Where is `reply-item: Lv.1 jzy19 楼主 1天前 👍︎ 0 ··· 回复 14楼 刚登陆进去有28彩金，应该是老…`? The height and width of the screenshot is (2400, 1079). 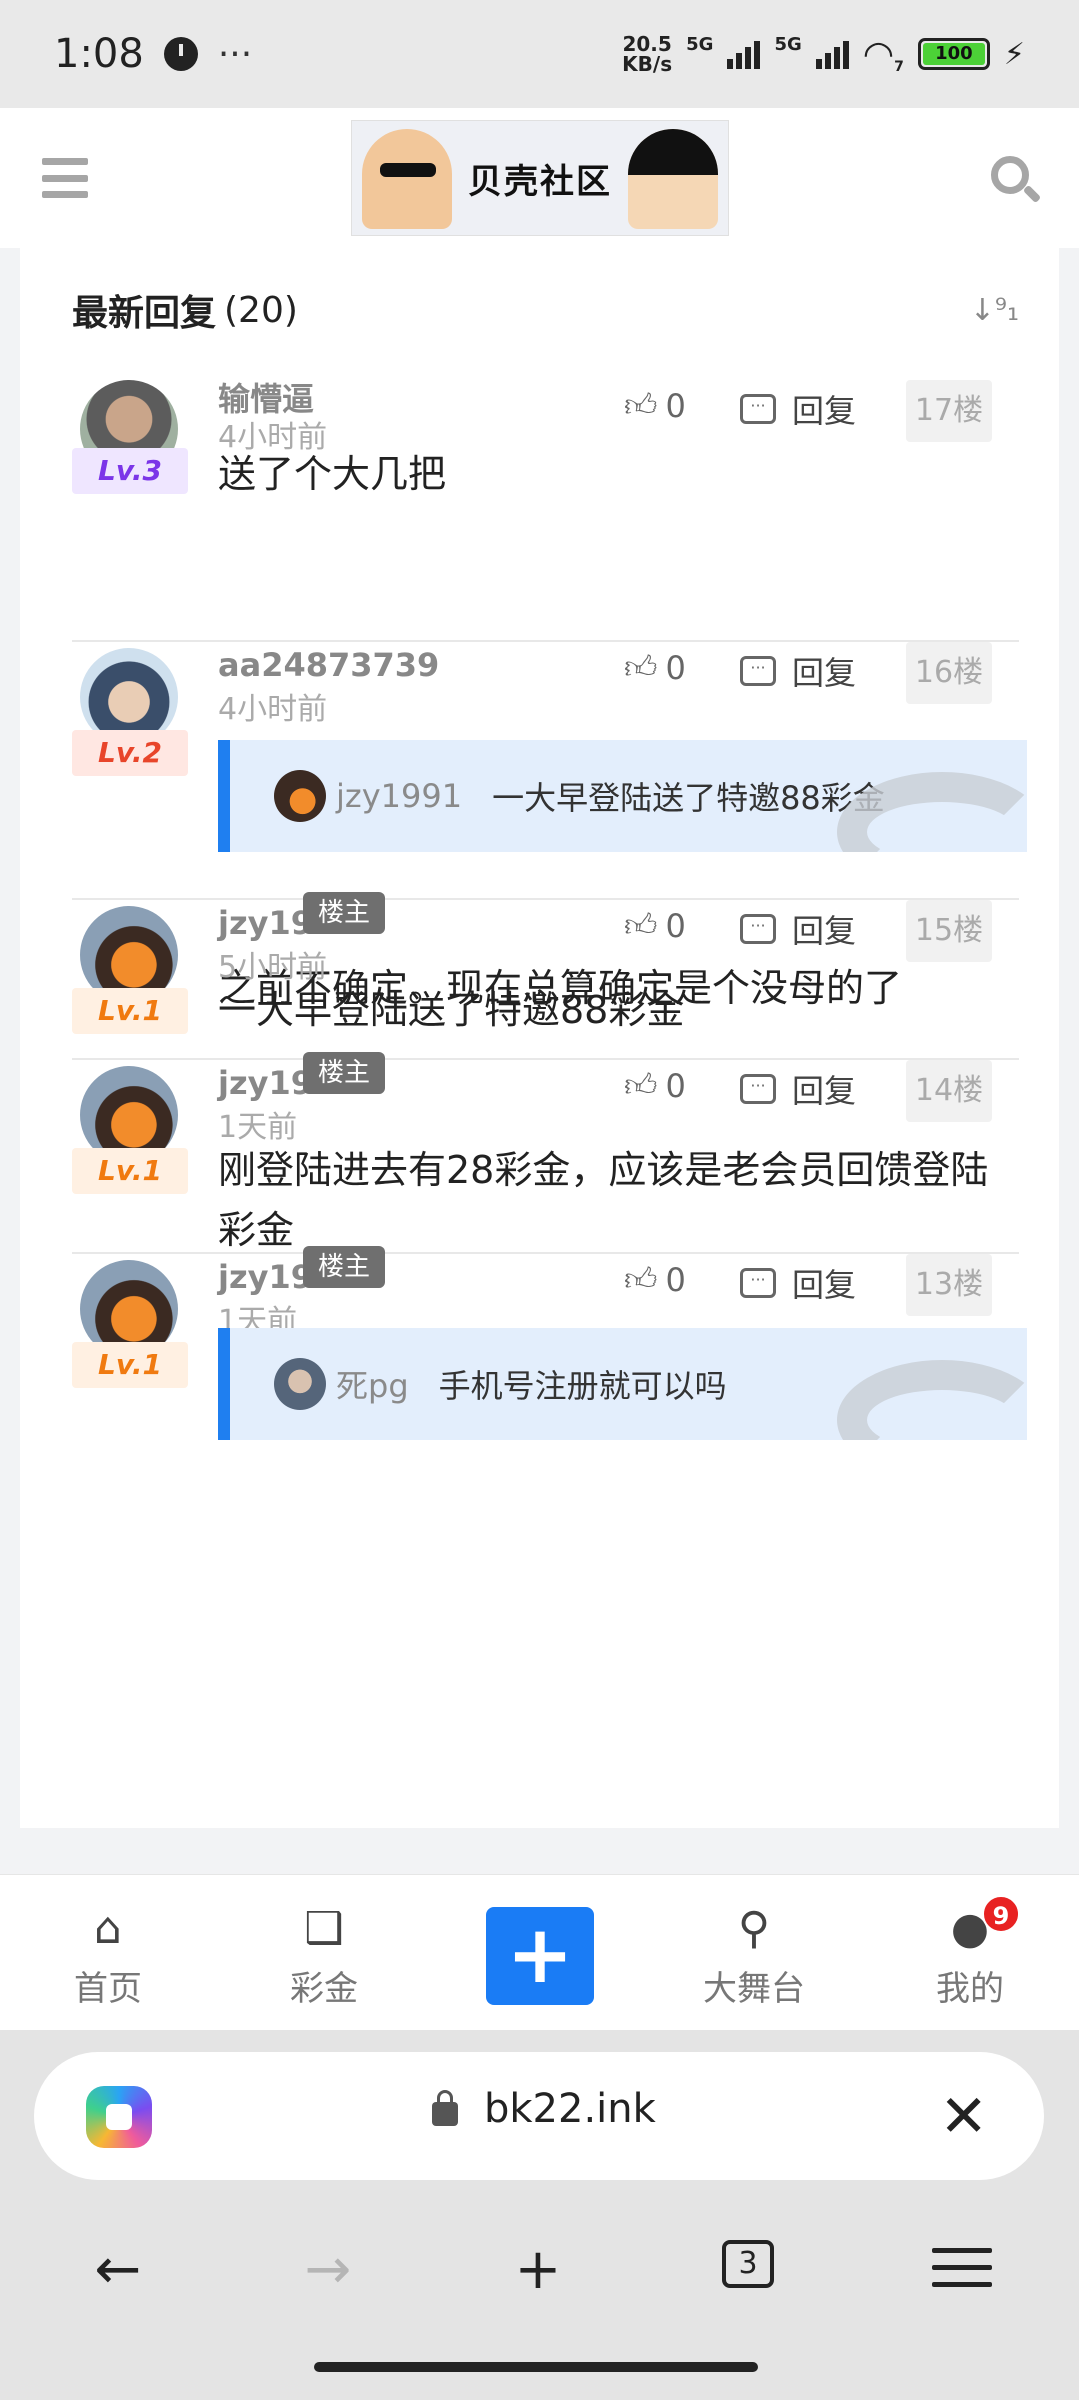
reply-item: Lv.1 jzy19 楼主 1天前 👍︎ 0 ··· 回复 14楼 刚登陆进去有28彩金，应该是老… is located at coordinates (539, 1153).